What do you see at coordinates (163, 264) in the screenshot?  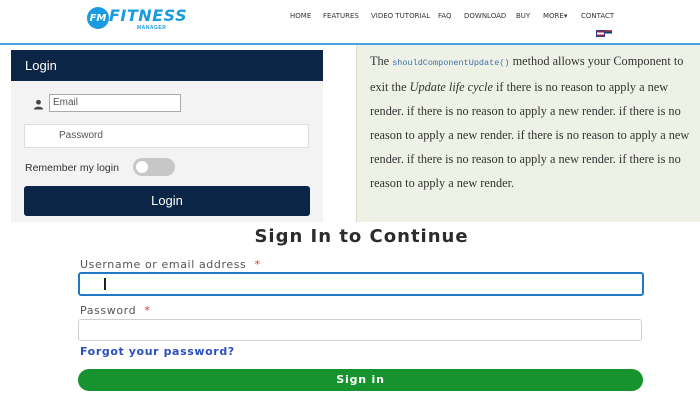 I see `username-label-text: Username or email address` at bounding box center [163, 264].